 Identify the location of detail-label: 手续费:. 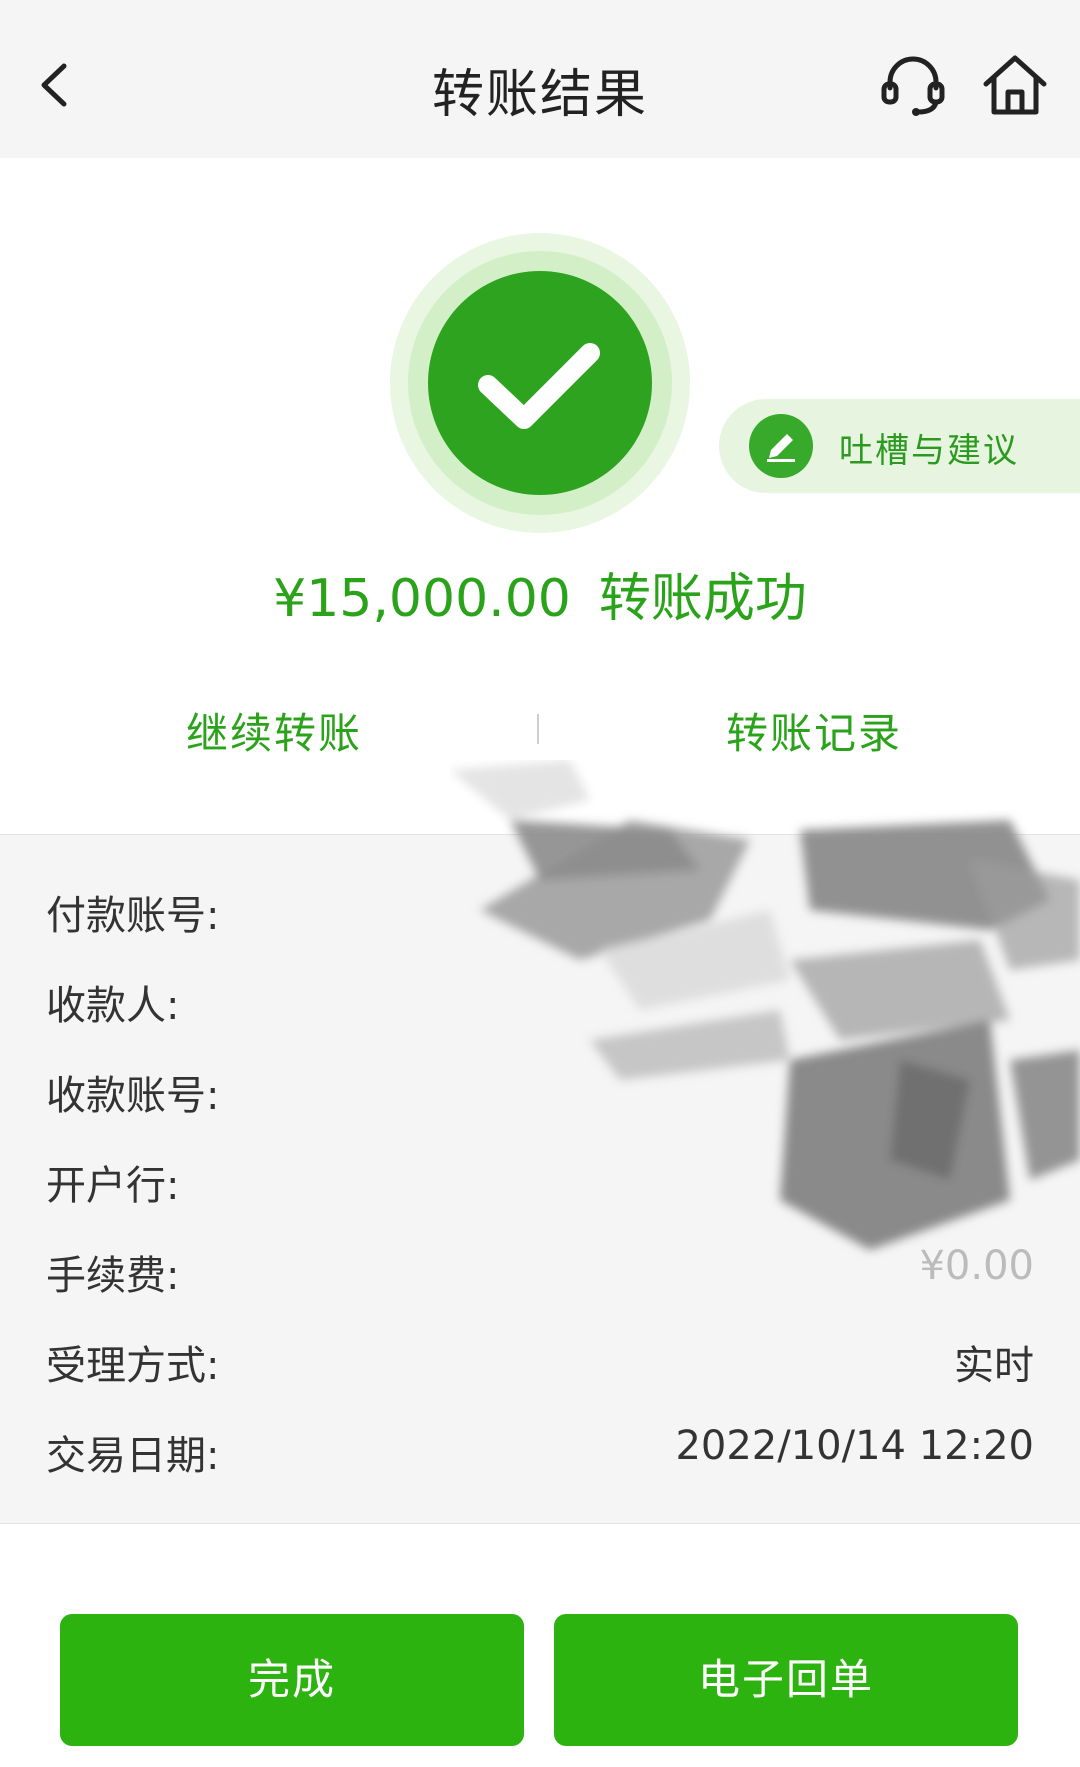
(113, 1276).